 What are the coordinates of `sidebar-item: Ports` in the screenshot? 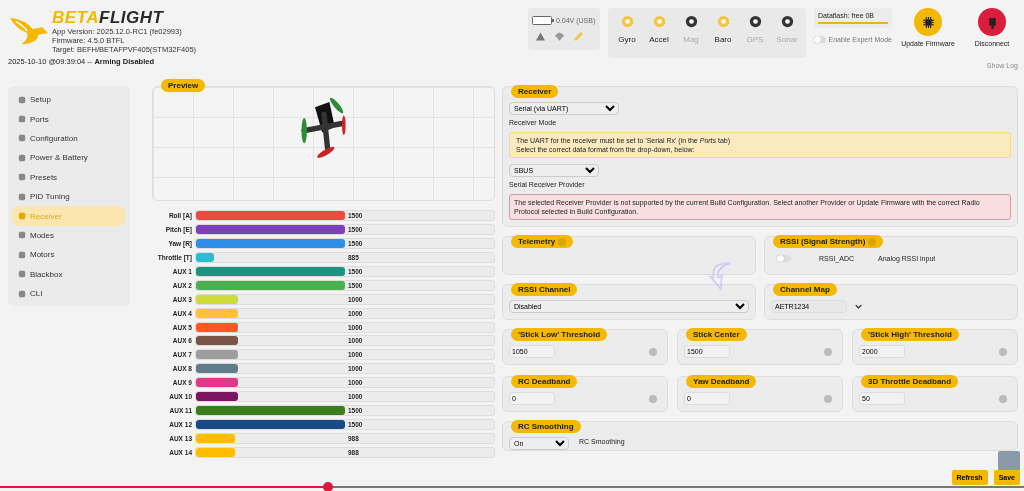 It's located at (69, 119).